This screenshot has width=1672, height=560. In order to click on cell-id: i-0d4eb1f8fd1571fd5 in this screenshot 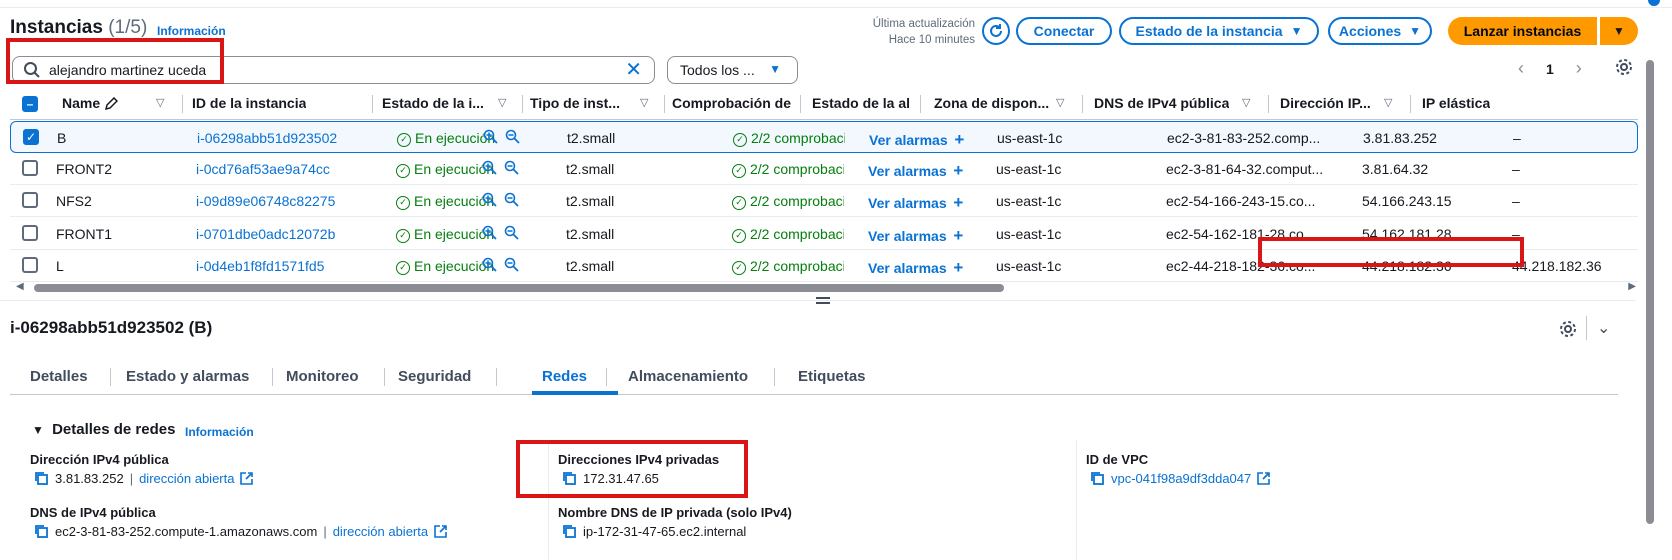, I will do `click(260, 266)`.